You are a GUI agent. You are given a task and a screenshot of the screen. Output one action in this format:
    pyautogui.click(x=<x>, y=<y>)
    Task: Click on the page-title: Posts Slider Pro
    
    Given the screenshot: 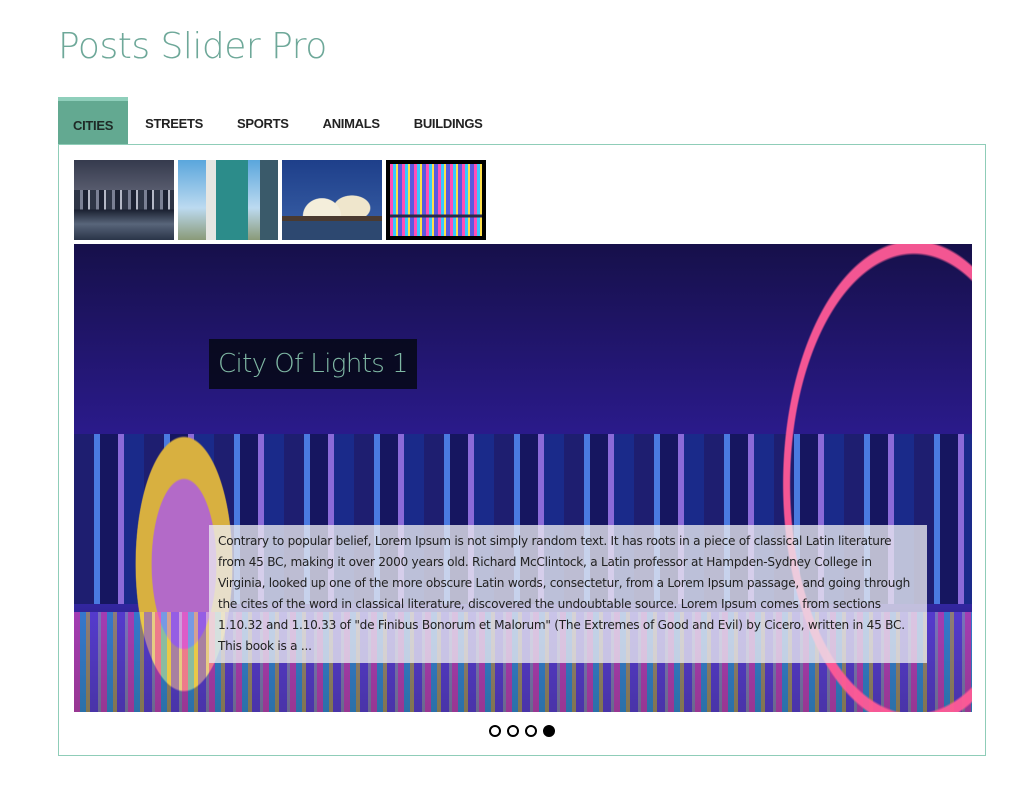 What is the action you would take?
    pyautogui.click(x=192, y=46)
    